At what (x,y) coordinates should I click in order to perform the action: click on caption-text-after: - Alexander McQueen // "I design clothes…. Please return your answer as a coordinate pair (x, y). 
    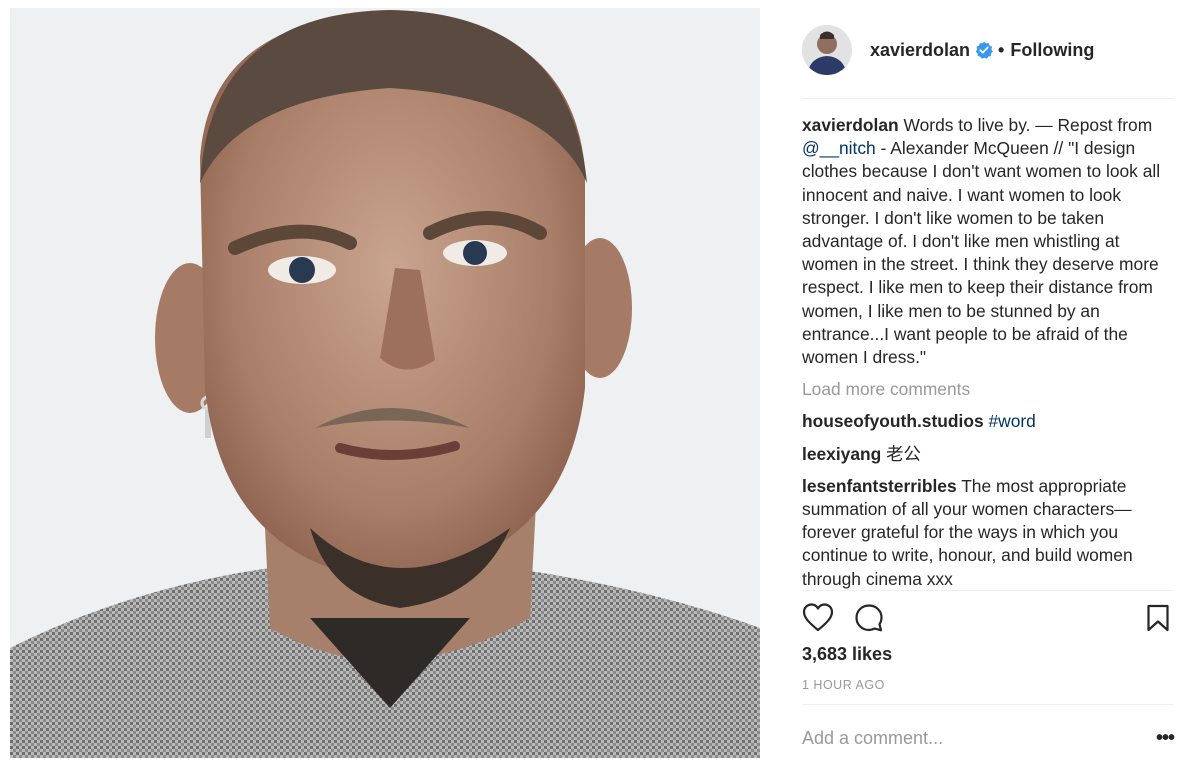
    Looking at the image, I should click on (981, 253).